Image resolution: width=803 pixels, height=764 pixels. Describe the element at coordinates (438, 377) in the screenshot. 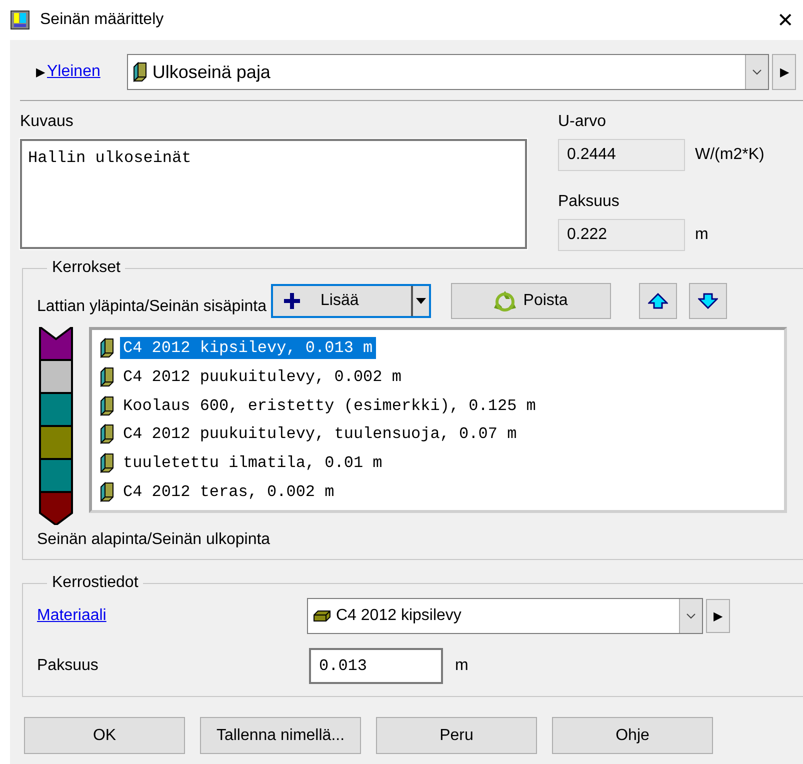

I see `layer-item: C4 2012 puukuitulevy, 0.002 m` at that location.